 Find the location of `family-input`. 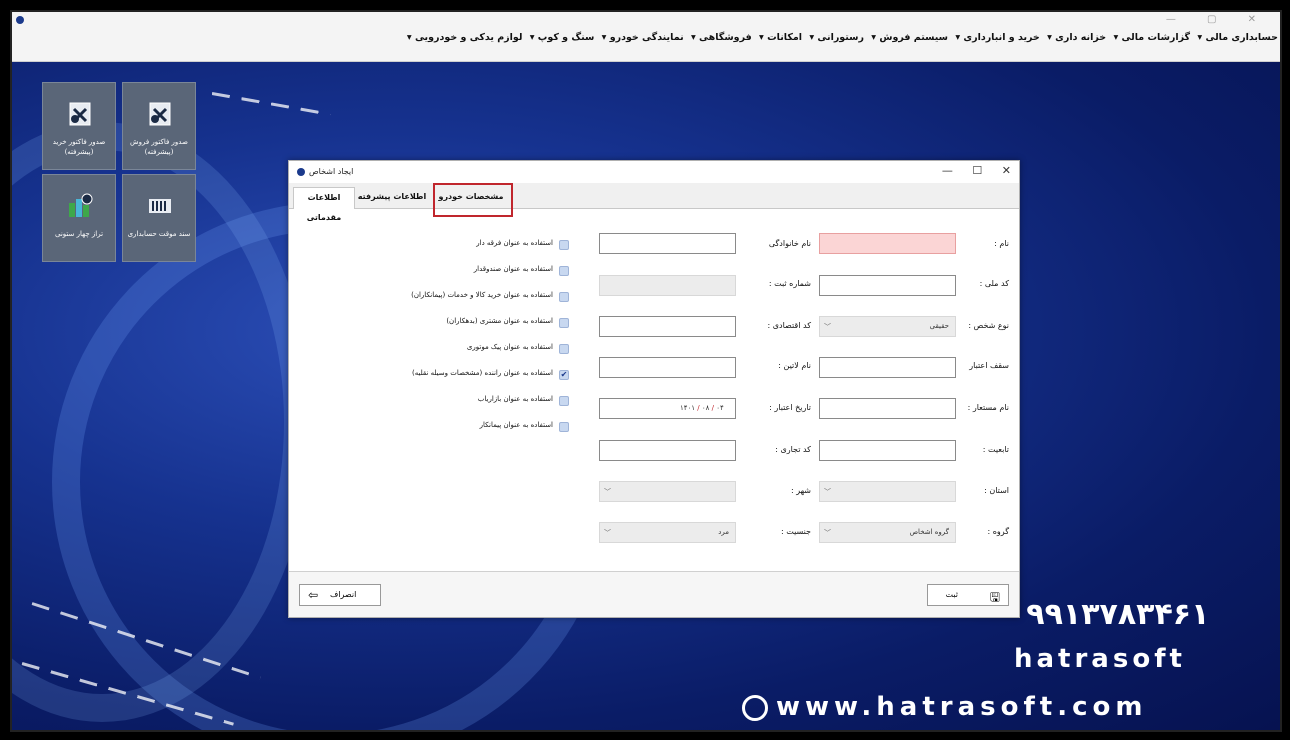

family-input is located at coordinates (667, 243).